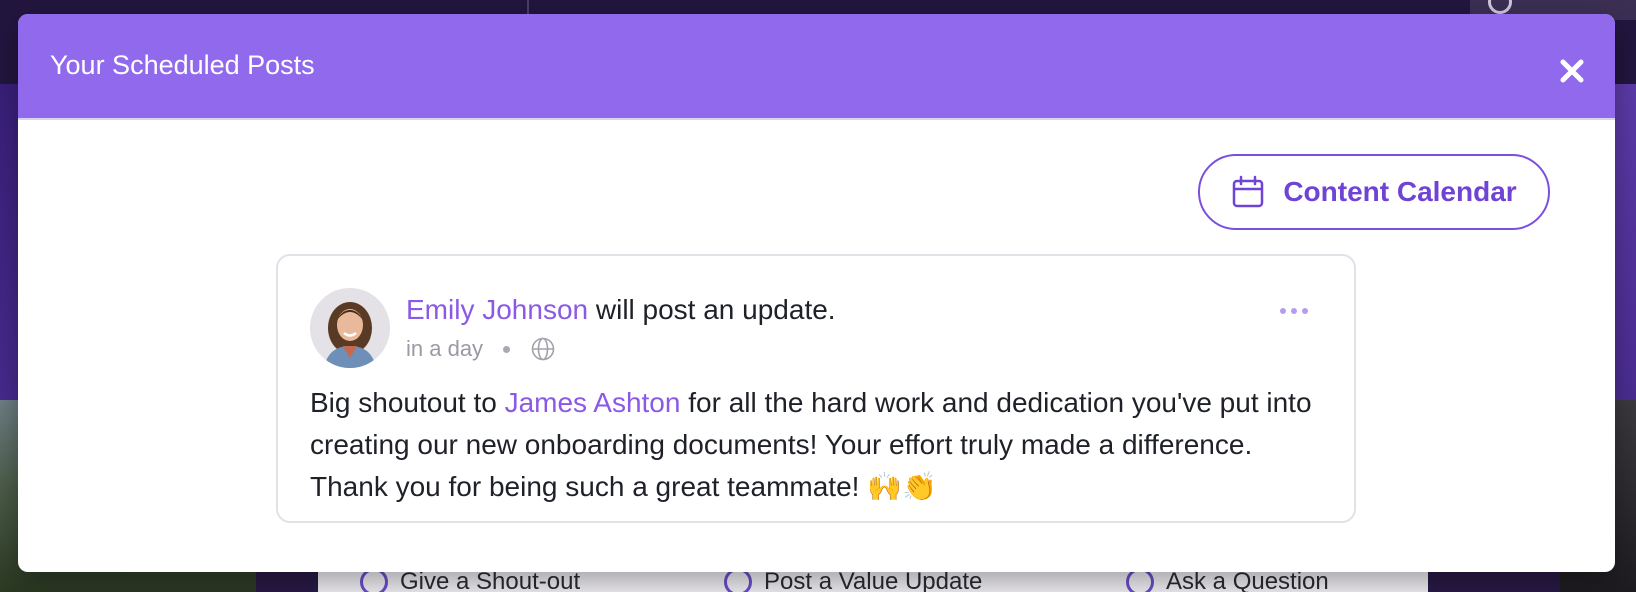 The image size is (1636, 592). I want to click on topbar-separator, so click(528, 7).